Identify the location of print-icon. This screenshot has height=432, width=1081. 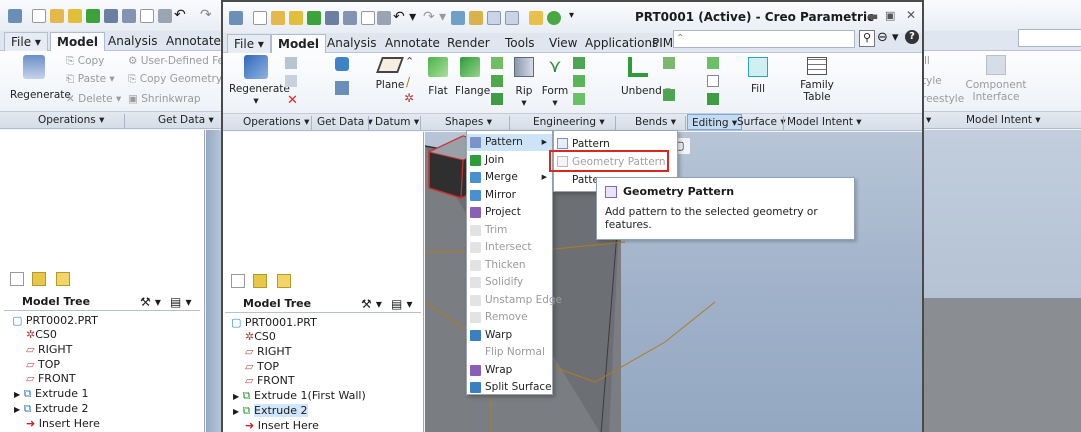
(165, 16).